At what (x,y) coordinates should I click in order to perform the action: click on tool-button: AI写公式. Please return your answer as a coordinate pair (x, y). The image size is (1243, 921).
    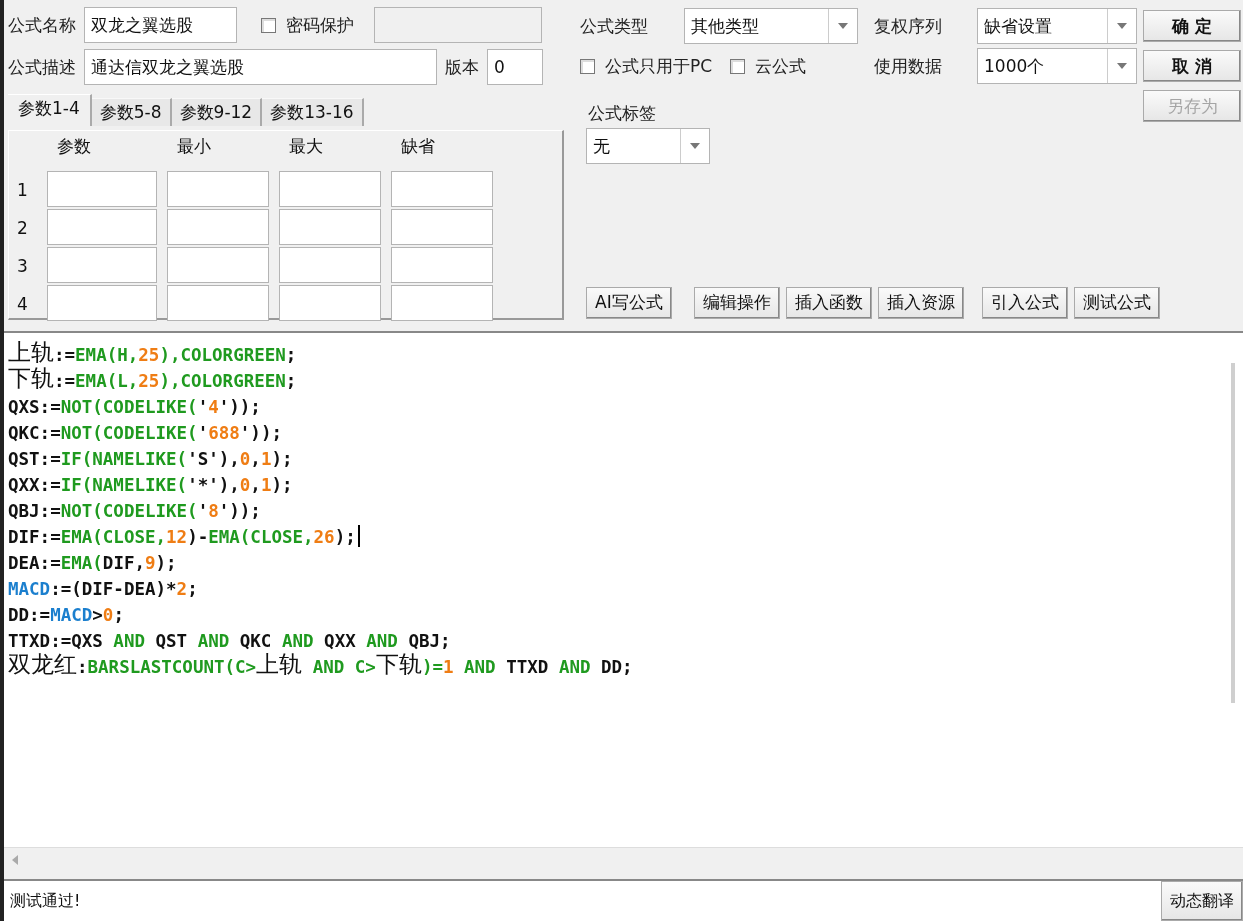
    Looking at the image, I should click on (629, 302).